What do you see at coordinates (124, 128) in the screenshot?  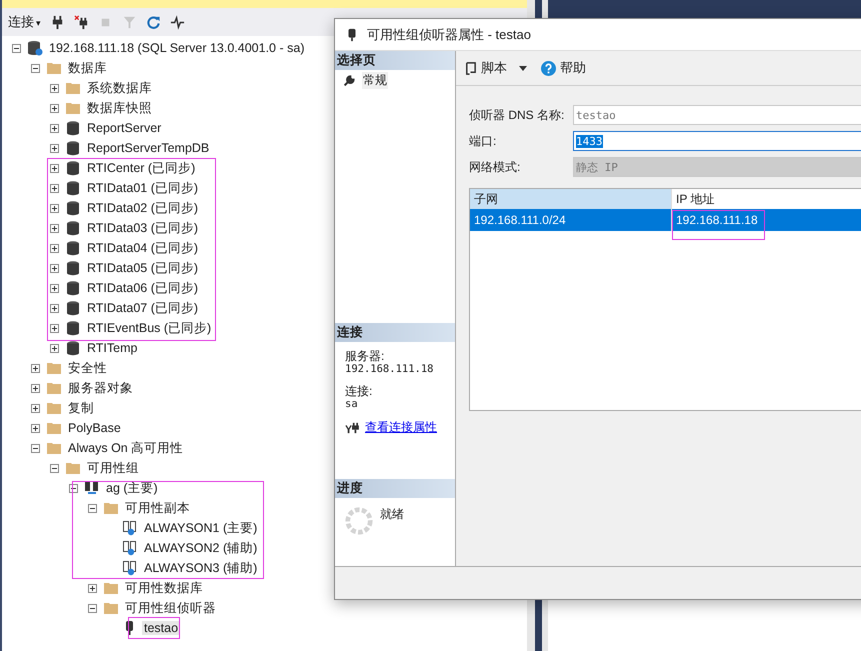 I see `tree-item: ReportServer` at bounding box center [124, 128].